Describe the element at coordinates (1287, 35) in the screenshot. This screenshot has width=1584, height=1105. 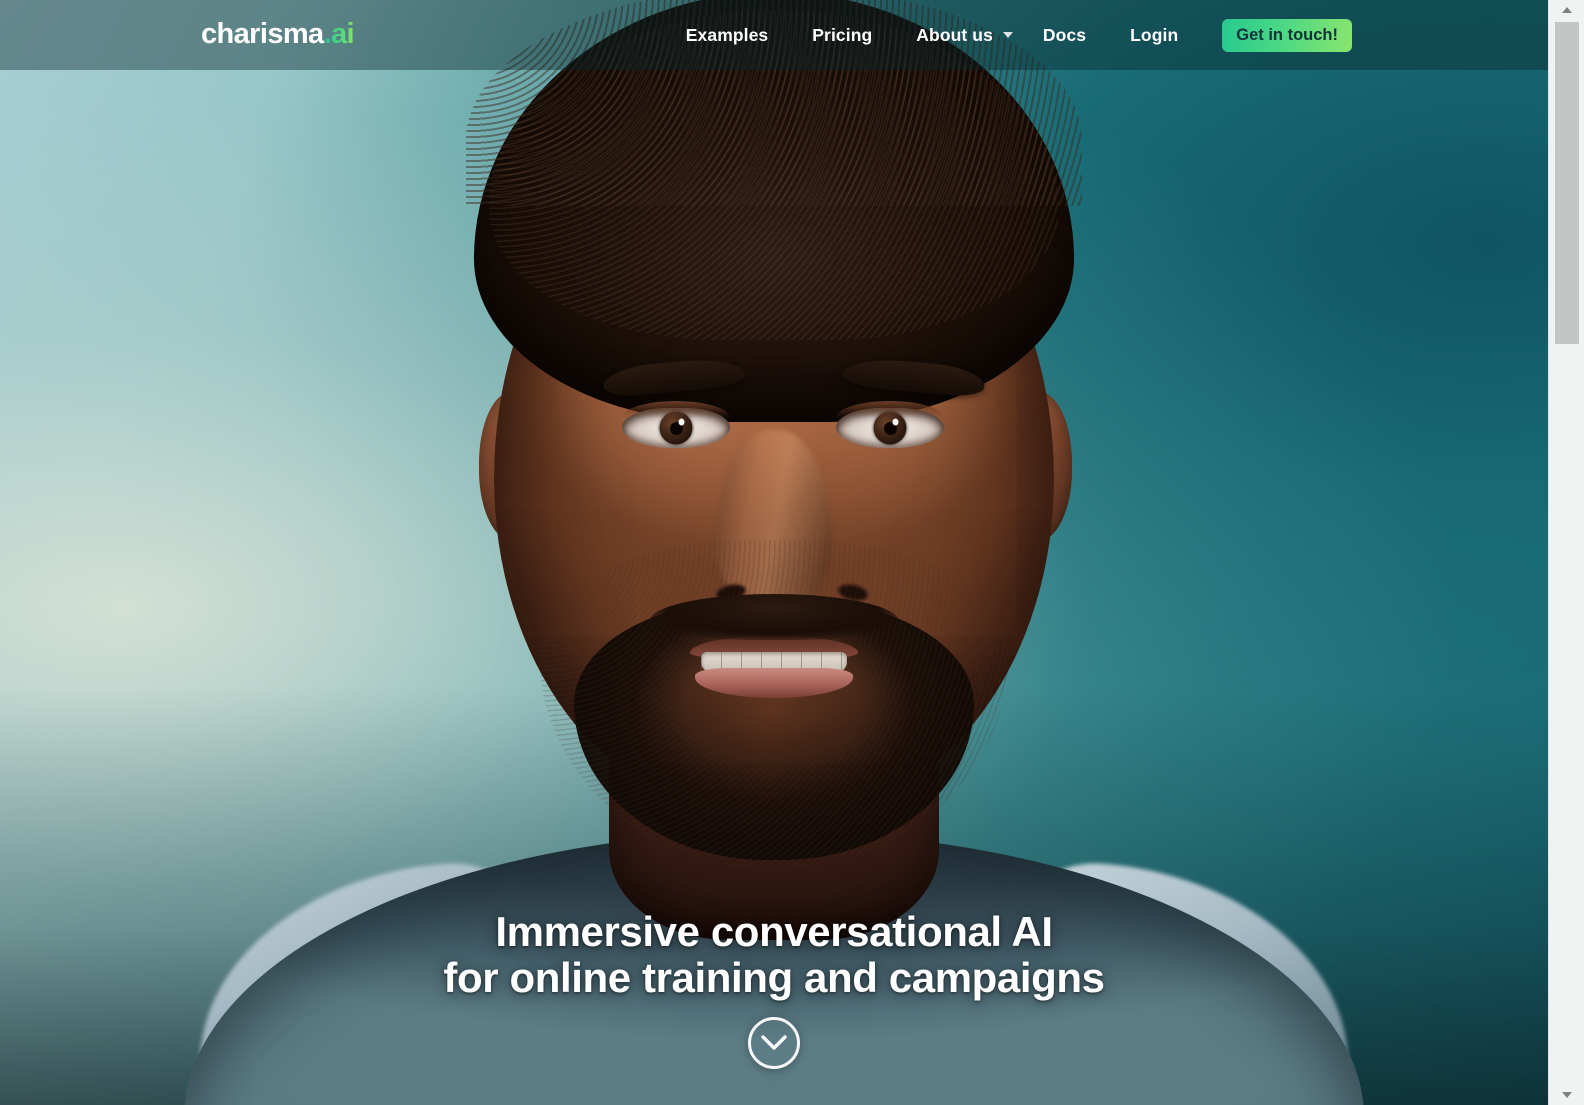
I see `get-in-touch-button: Get in touch!` at that location.